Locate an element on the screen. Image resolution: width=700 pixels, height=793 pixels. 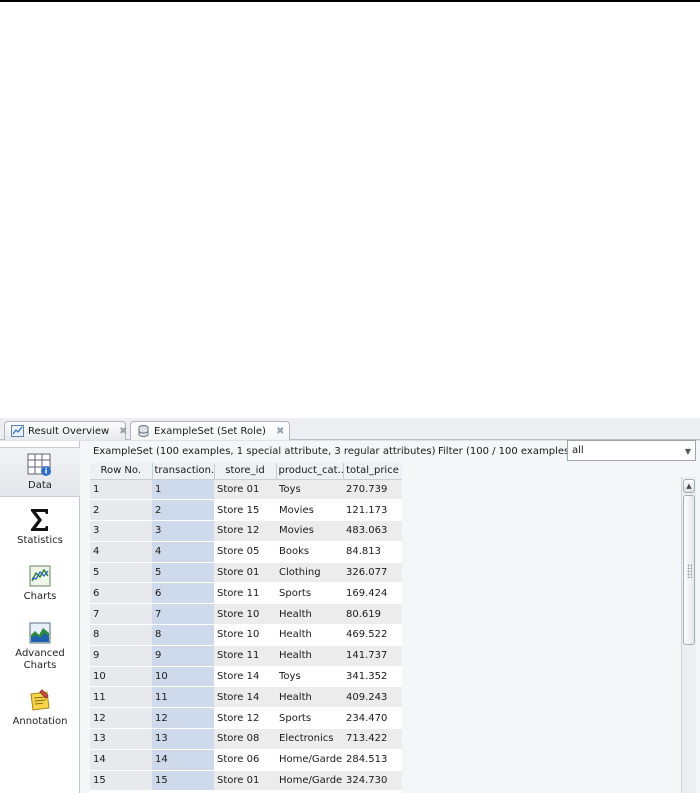
sidebar-item-advanced-charts: Advanced Charts is located at coordinates (40, 646).